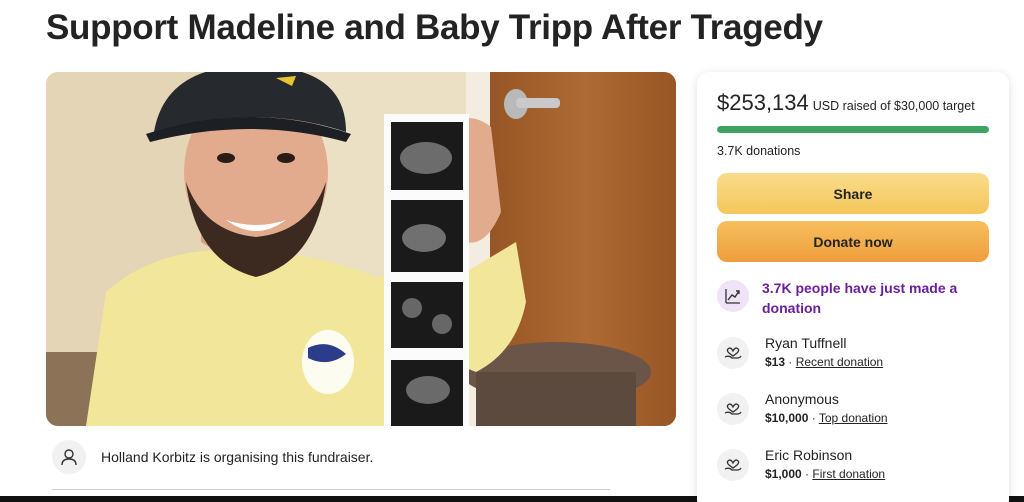 This screenshot has width=1024, height=502. Describe the element at coordinates (69, 457) in the screenshot. I see `person-icon` at that location.